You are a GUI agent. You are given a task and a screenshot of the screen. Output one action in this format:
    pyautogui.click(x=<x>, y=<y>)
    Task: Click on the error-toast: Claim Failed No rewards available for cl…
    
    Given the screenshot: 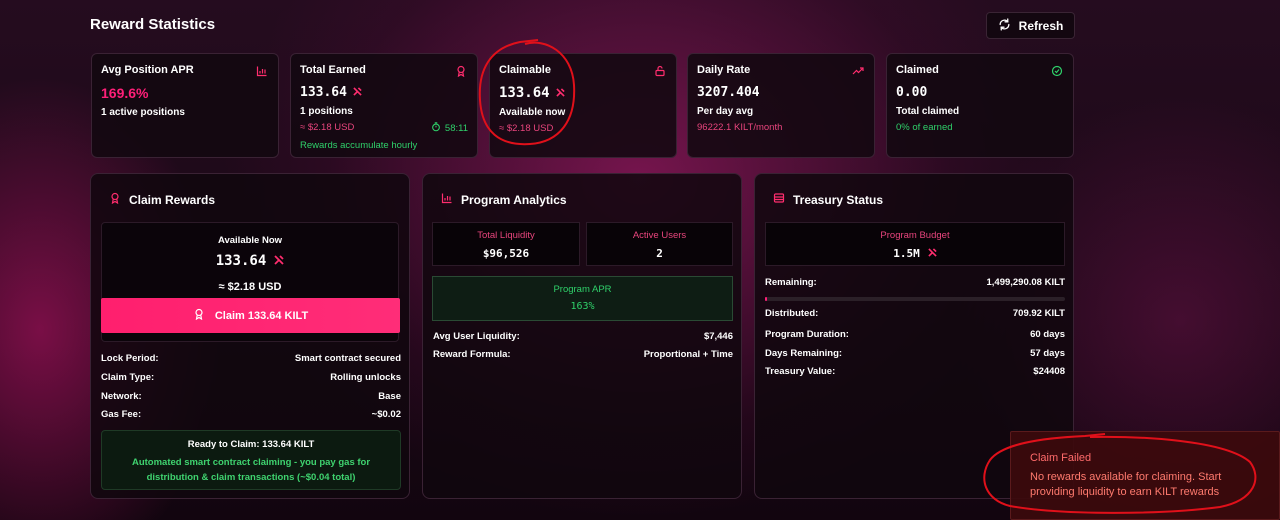 What is the action you would take?
    pyautogui.click(x=1145, y=475)
    